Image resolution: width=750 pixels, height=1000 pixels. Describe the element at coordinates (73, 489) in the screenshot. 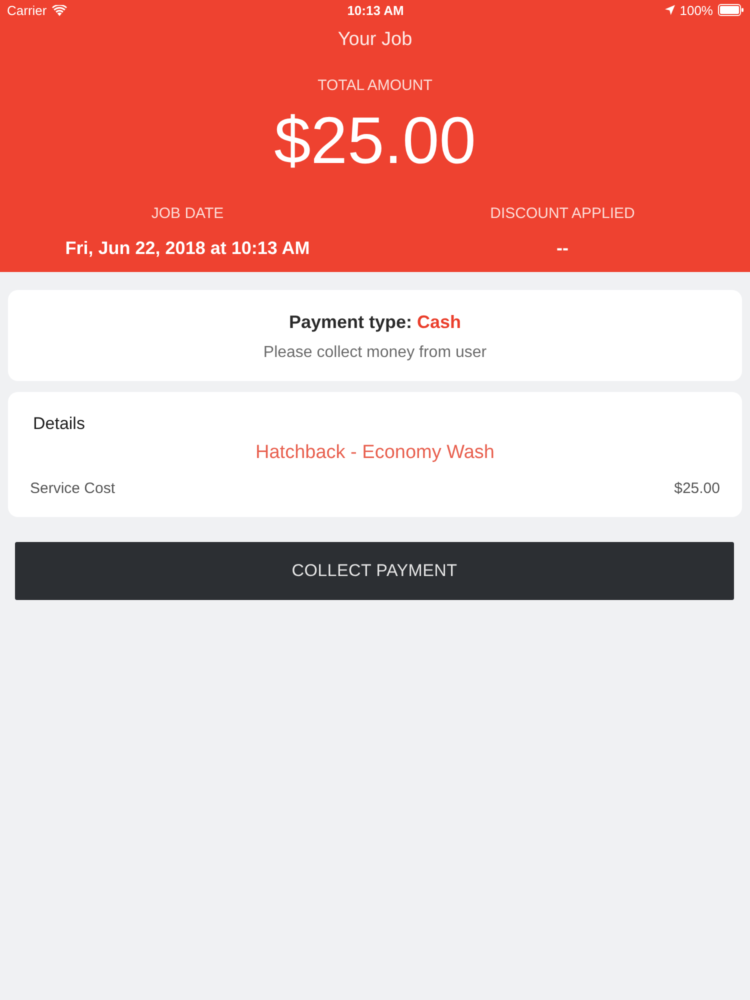

I see `cost-label: Service Cost` at that location.